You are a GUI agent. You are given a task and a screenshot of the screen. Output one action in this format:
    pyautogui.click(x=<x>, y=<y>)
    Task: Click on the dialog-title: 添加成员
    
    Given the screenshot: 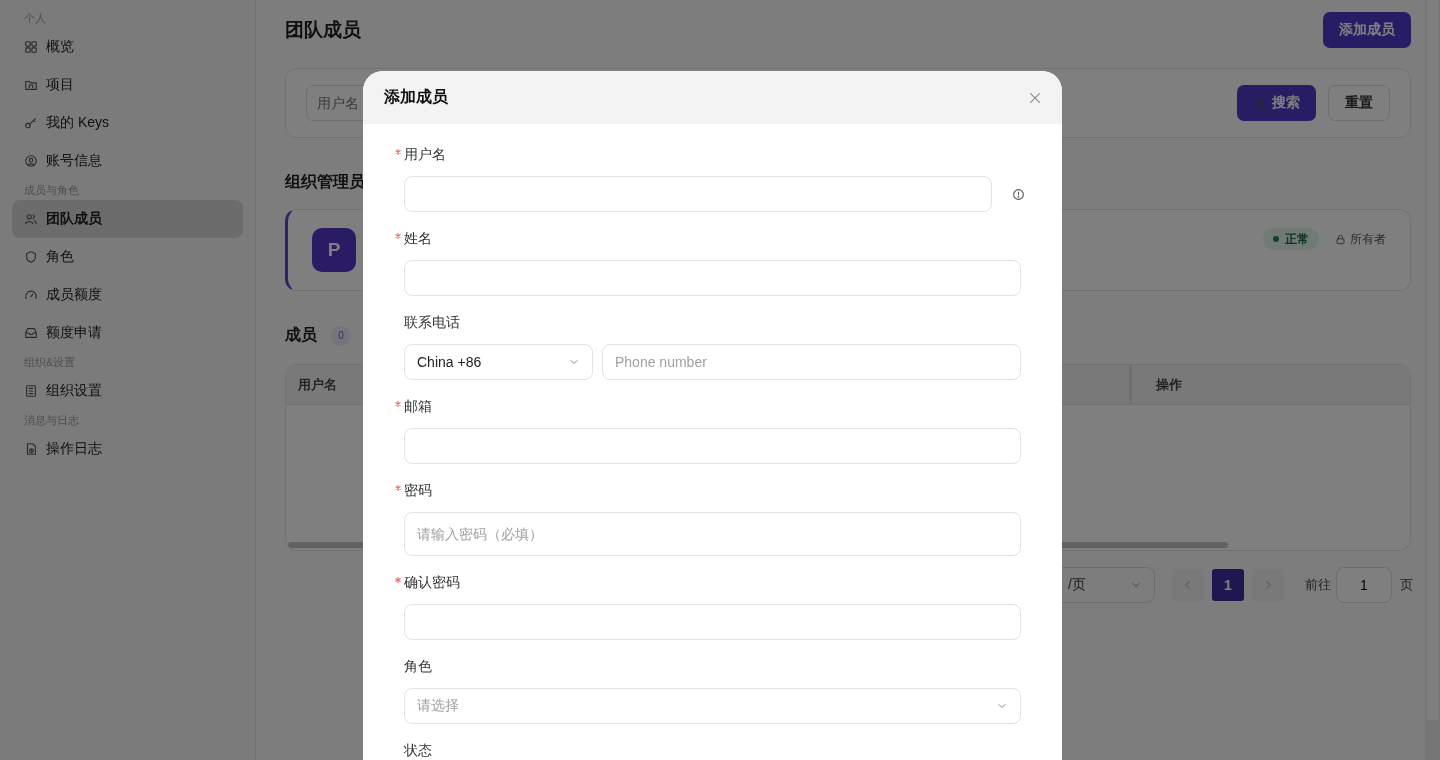 What is the action you would take?
    pyautogui.click(x=416, y=97)
    